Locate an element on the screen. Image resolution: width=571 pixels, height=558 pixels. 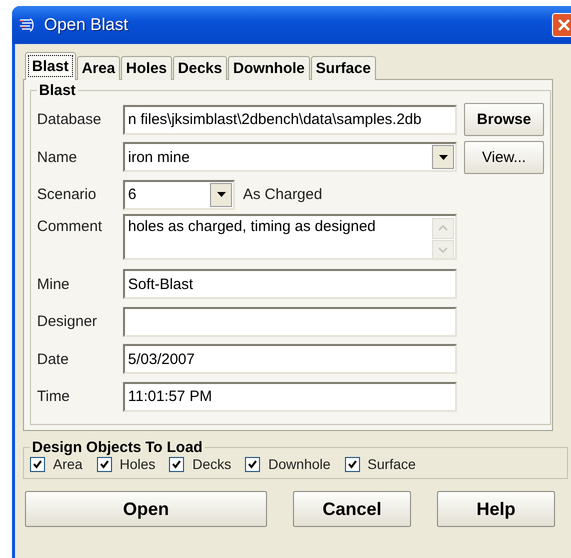
checkbox-label: Area is located at coordinates (68, 464).